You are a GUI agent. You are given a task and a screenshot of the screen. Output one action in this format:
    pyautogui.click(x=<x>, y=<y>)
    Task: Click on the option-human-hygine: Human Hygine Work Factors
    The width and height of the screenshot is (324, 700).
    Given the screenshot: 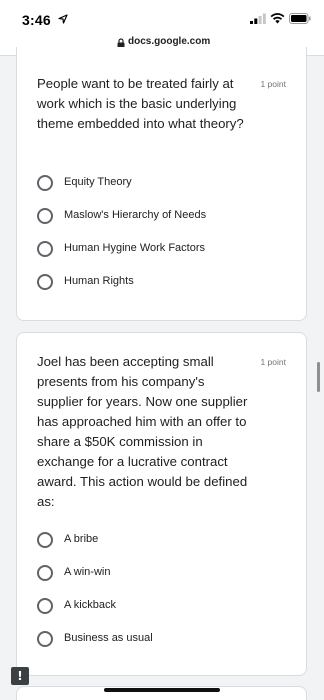 What is the action you would take?
    pyautogui.click(x=157, y=250)
    